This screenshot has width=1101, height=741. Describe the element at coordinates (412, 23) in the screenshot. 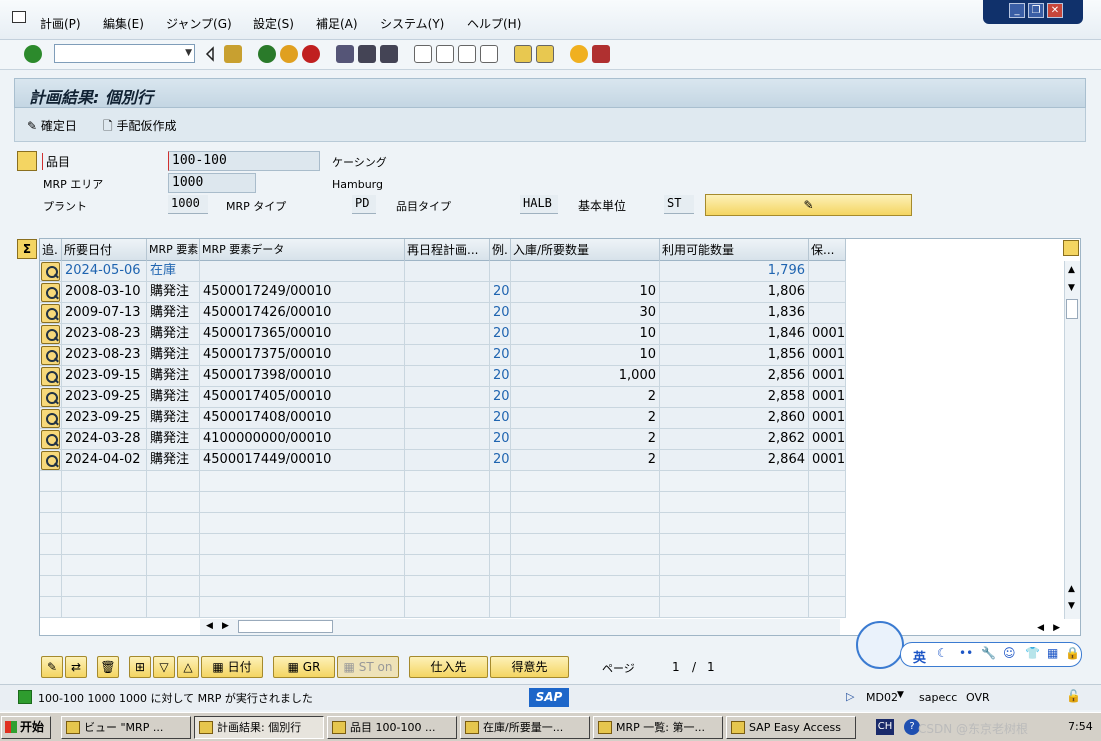

I see `menu-system: システム(Y)` at that location.